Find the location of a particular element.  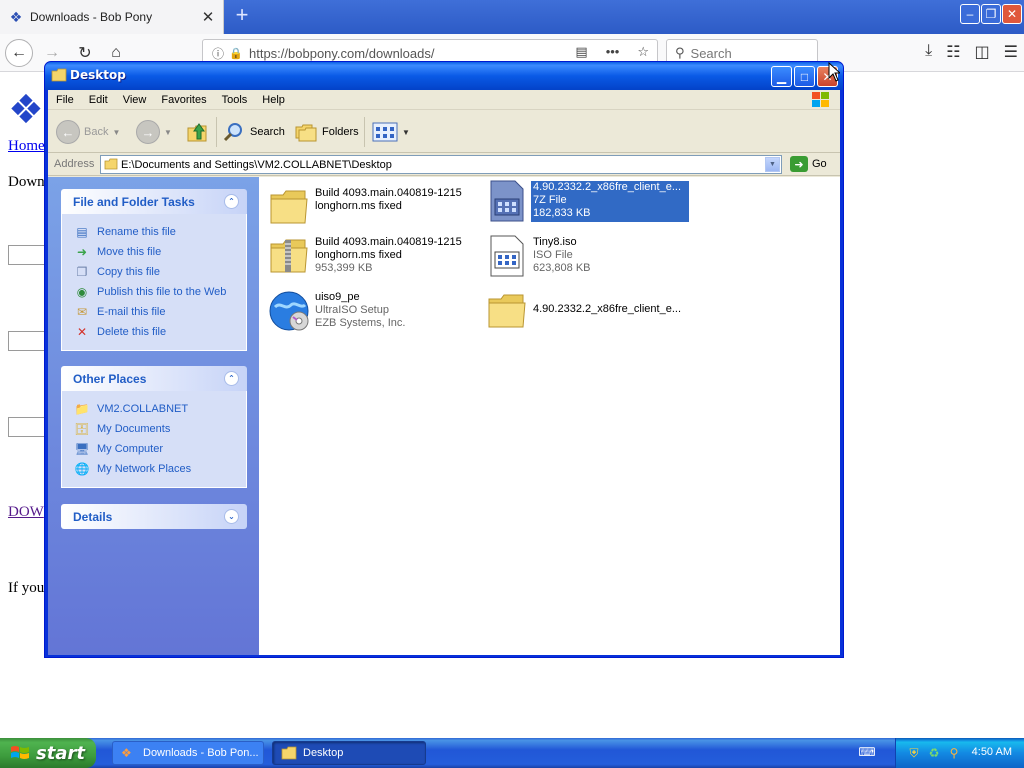

menu-view: View is located at coordinates (135, 100).